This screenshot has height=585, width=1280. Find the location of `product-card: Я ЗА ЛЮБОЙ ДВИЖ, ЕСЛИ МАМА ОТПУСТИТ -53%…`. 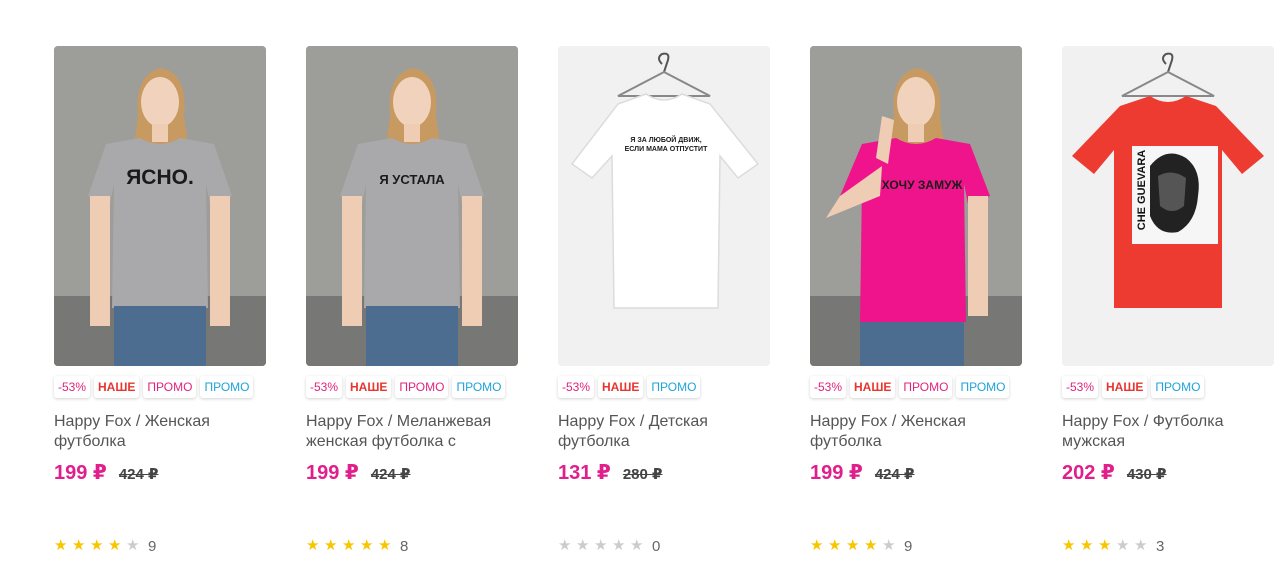

product-card: Я ЗА ЛЮБОЙ ДВИЖ, ЕСЛИ МАМА ОТПУСТИТ -53%… is located at coordinates (664, 306).